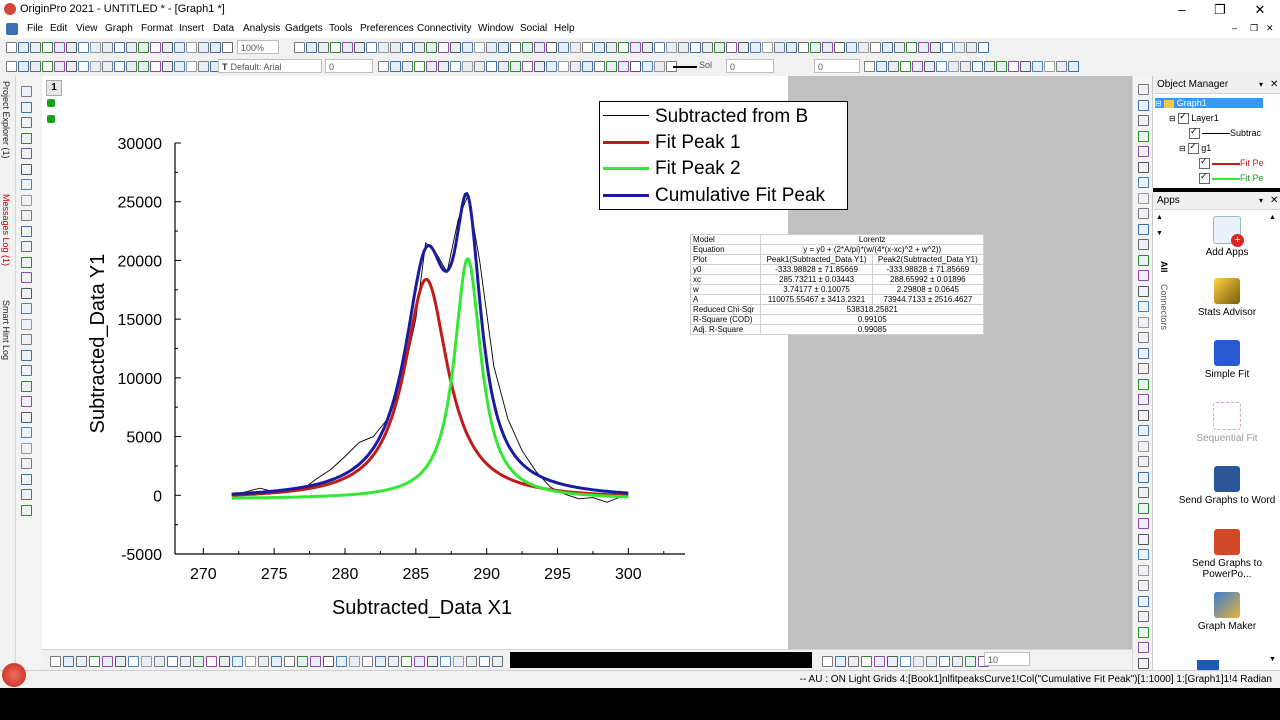  Describe the element at coordinates (258, 47) in the screenshot. I see `zoom-combo: 100%` at that location.